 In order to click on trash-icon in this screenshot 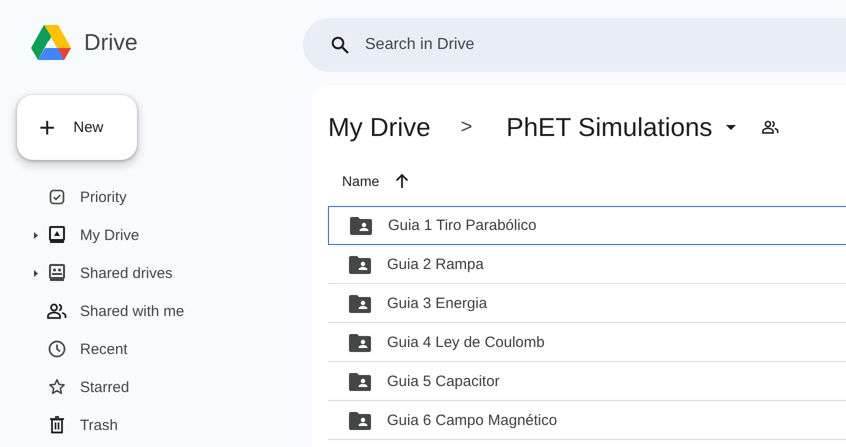, I will do `click(57, 425)`.